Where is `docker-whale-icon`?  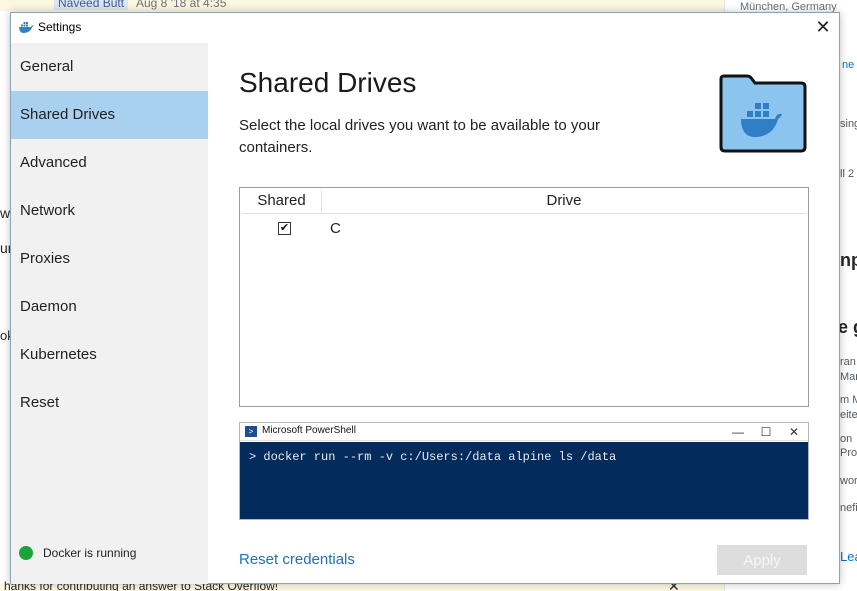
docker-whale-icon is located at coordinates (26, 27).